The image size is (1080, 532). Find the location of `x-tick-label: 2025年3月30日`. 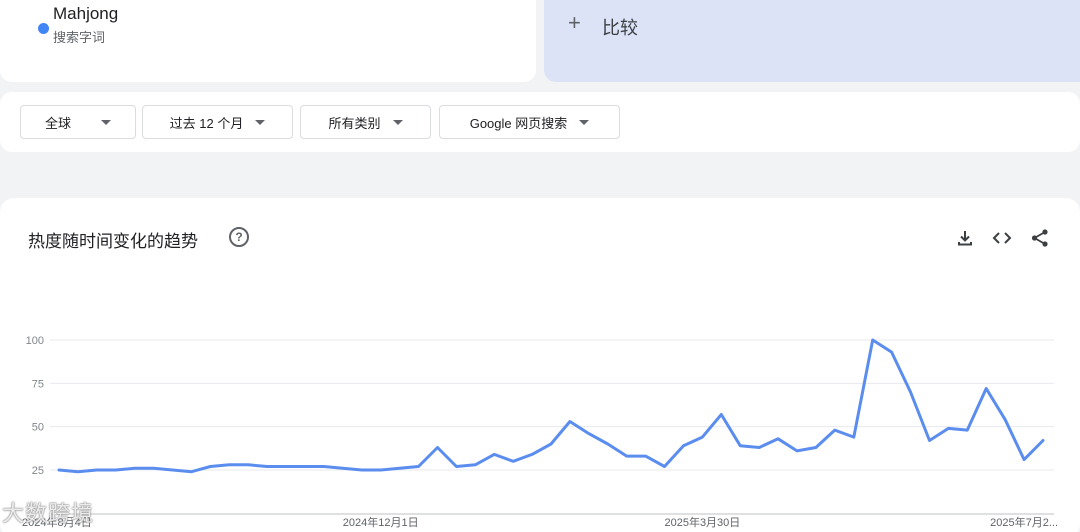

x-tick-label: 2025年3月30日 is located at coordinates (702, 522).